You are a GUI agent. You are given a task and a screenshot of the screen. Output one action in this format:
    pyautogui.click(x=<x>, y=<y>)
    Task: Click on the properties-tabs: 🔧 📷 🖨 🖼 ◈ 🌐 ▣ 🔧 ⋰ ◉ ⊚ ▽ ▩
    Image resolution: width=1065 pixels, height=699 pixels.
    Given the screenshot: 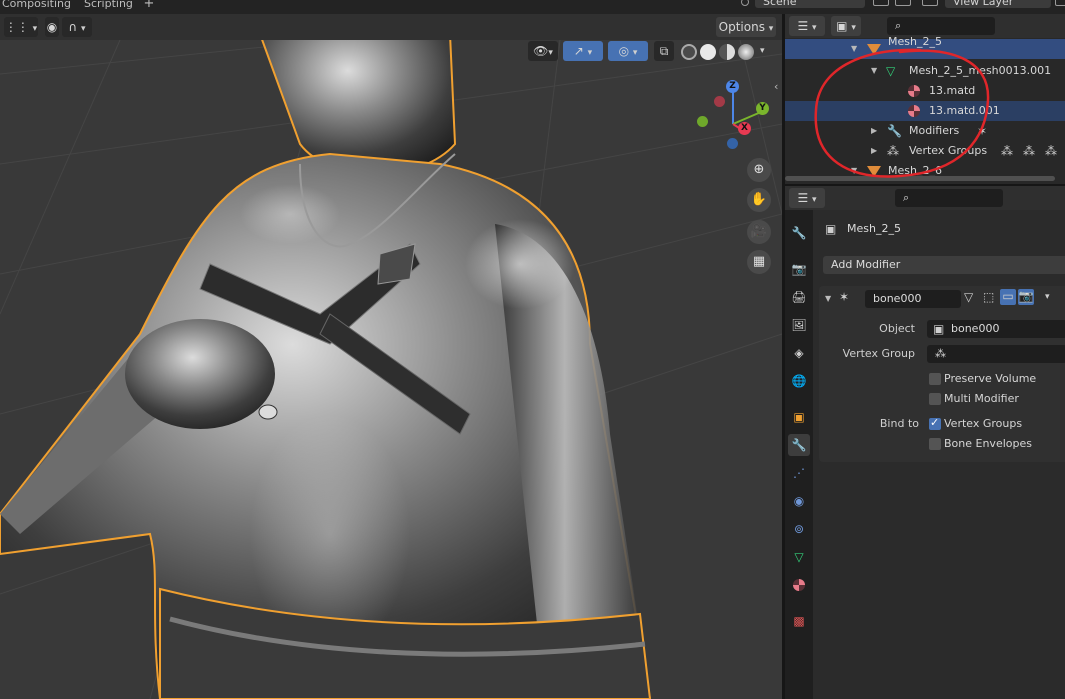 What is the action you would take?
    pyautogui.click(x=799, y=454)
    